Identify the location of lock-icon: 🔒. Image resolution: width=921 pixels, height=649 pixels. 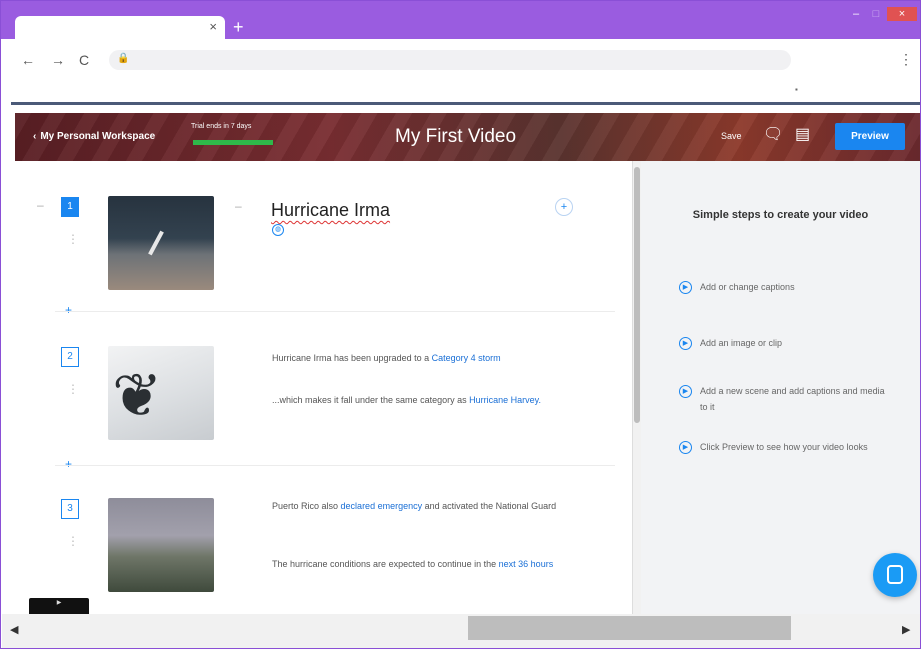
(123, 58).